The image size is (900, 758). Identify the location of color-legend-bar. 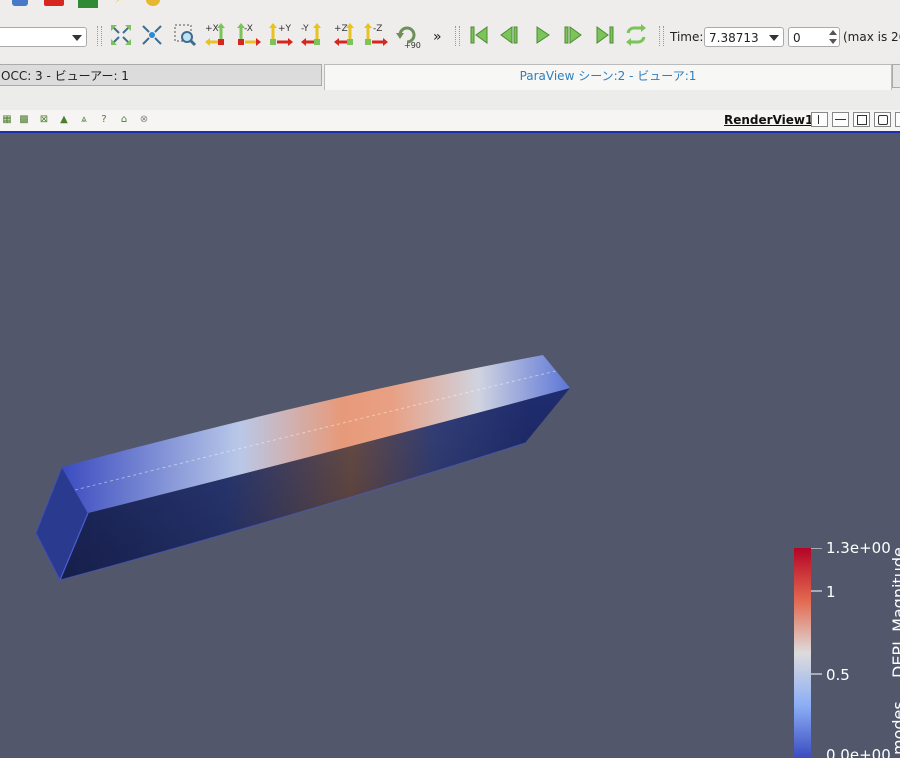
(808, 653).